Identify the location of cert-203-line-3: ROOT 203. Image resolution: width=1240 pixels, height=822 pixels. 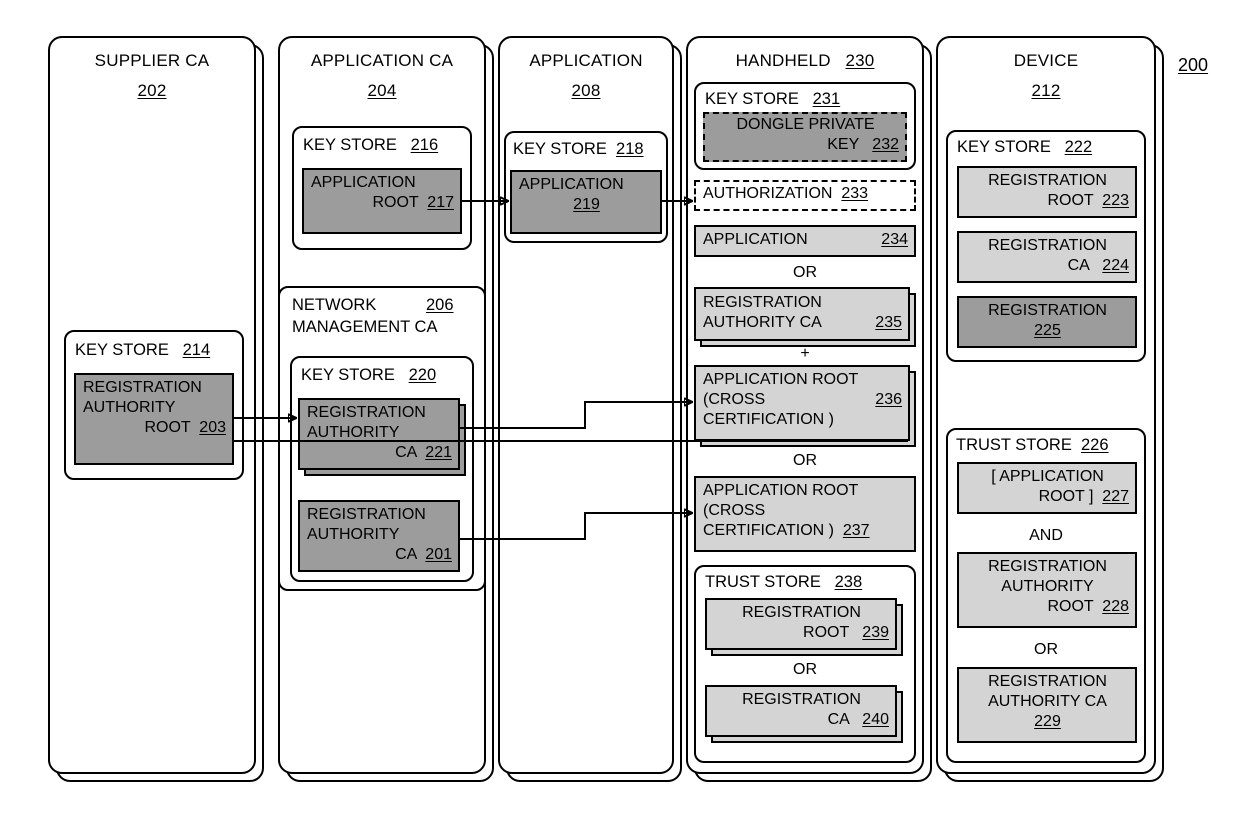
(154, 428).